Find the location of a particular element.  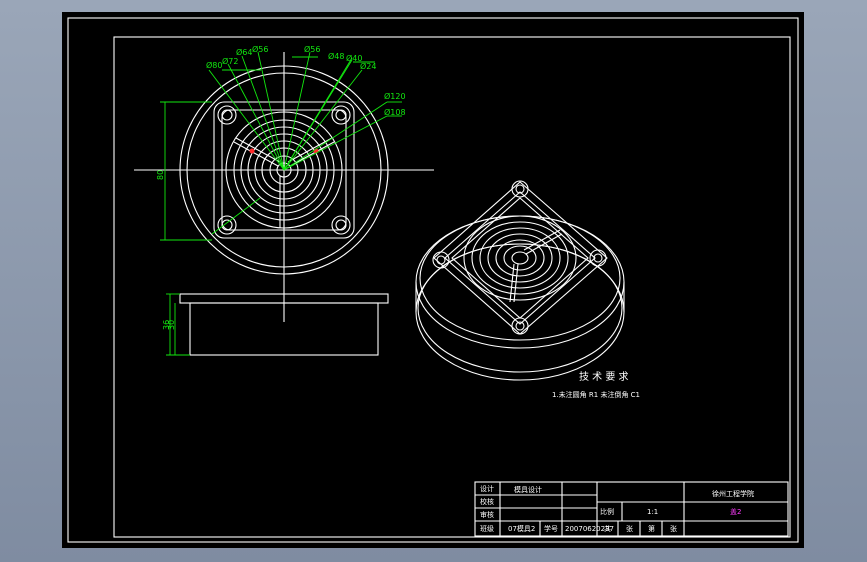

dim-d56-left: Ø56 is located at coordinates (260, 49).